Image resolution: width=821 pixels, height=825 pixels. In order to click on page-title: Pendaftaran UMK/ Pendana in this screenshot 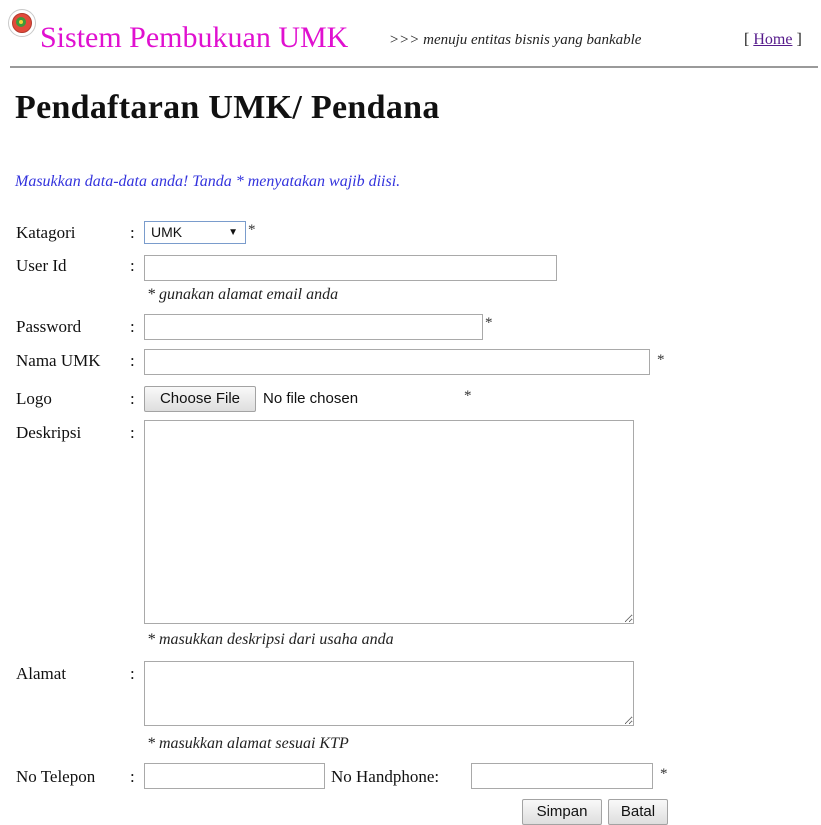, I will do `click(227, 107)`.